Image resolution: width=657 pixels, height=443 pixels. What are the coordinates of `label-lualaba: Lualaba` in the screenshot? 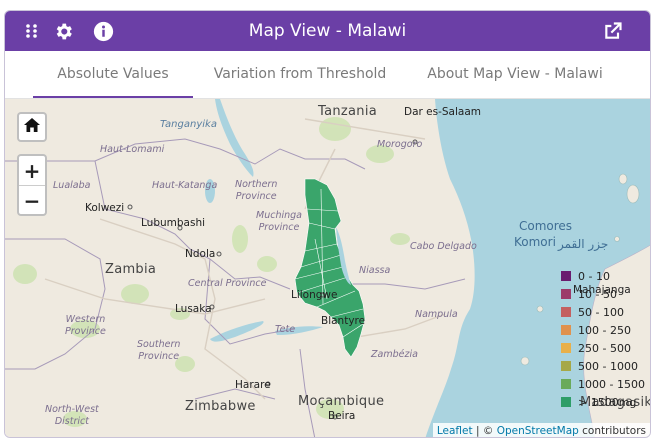 It's located at (72, 185).